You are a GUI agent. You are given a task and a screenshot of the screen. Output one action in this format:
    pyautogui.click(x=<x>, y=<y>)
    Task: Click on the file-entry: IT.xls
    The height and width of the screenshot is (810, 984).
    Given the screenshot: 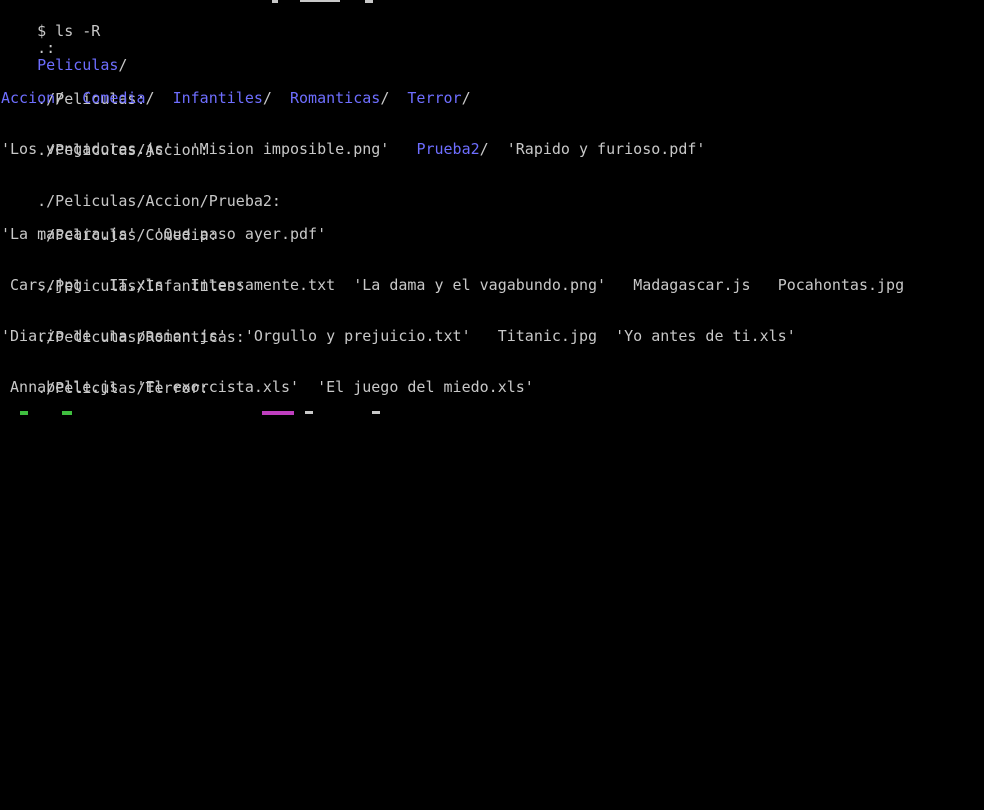 What is the action you would take?
    pyautogui.click(x=136, y=285)
    